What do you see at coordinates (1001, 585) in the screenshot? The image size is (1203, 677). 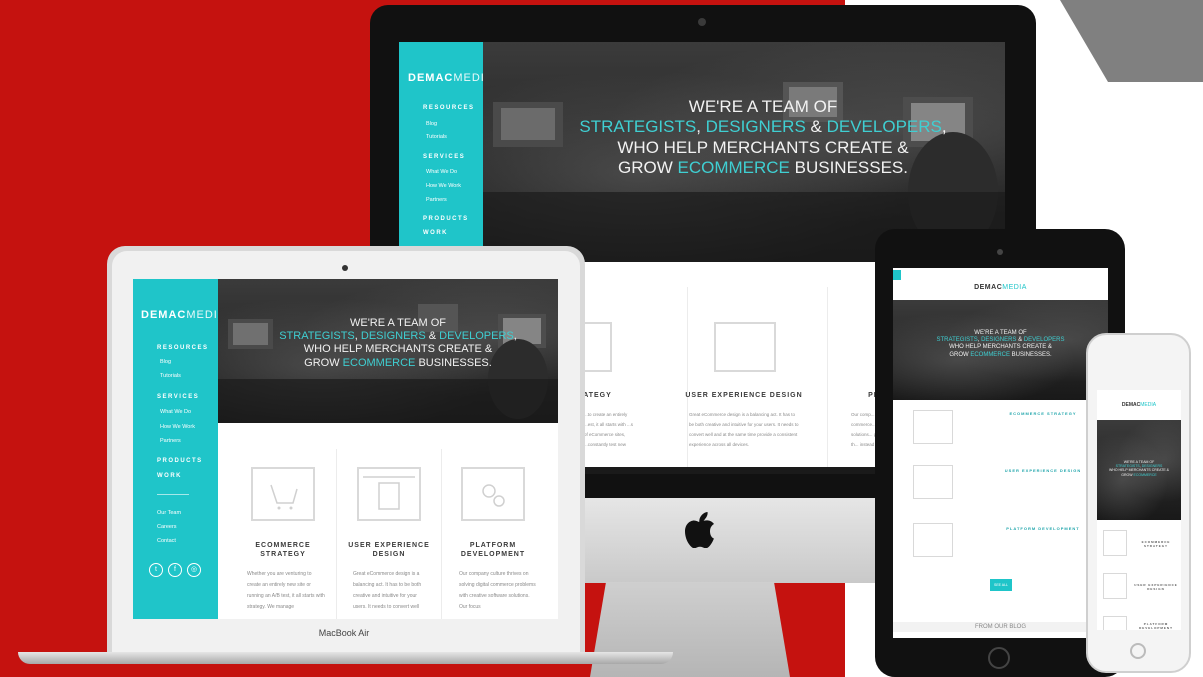 I see `ipad-see-all-button: SEE ALL` at bounding box center [1001, 585].